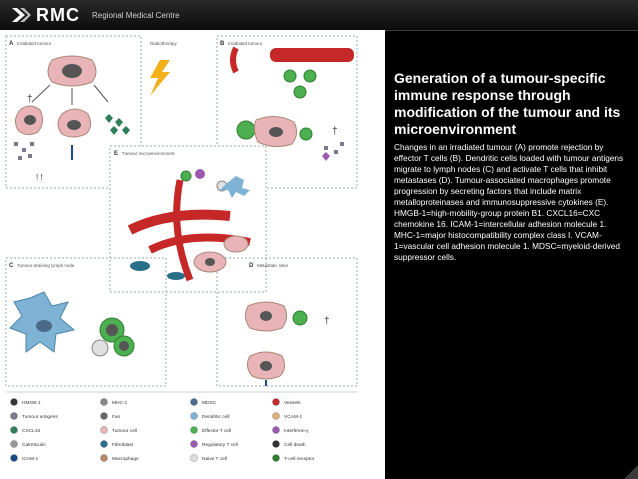 The image size is (638, 479). Describe the element at coordinates (214, 459) in the screenshot. I see `legend-label: Naive T cell` at that location.